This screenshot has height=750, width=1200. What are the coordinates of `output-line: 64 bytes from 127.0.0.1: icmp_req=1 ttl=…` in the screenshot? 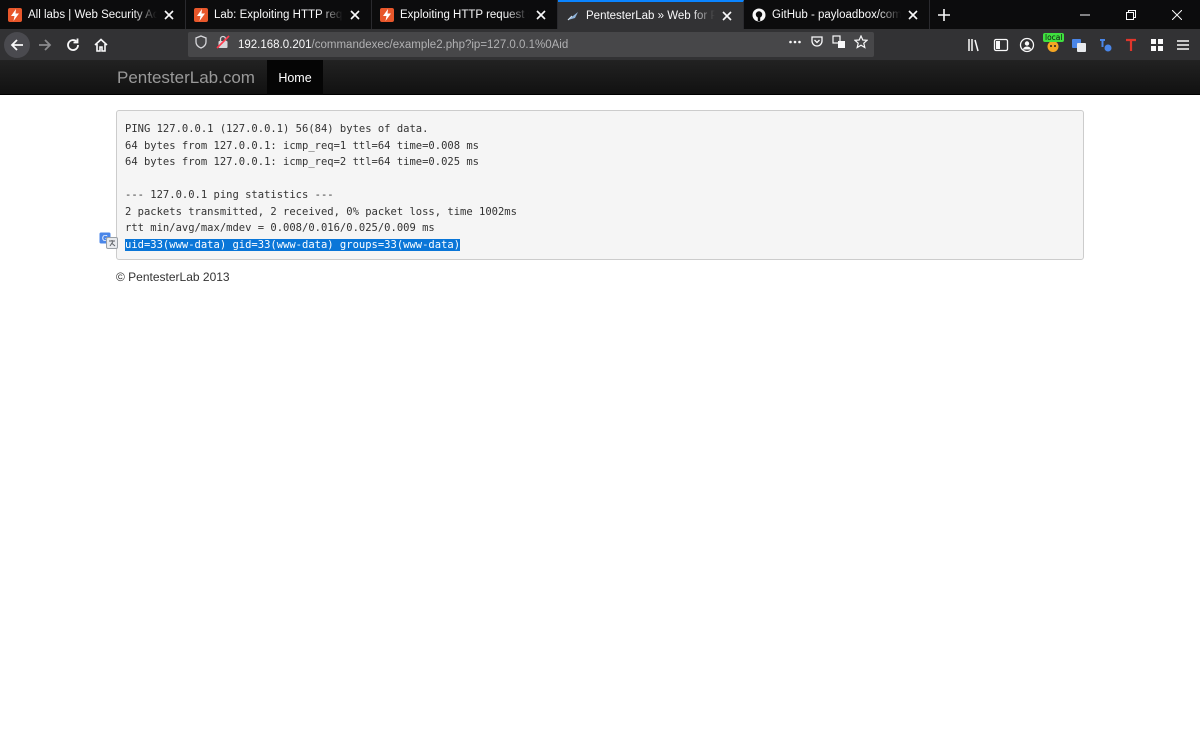 It's located at (302, 145).